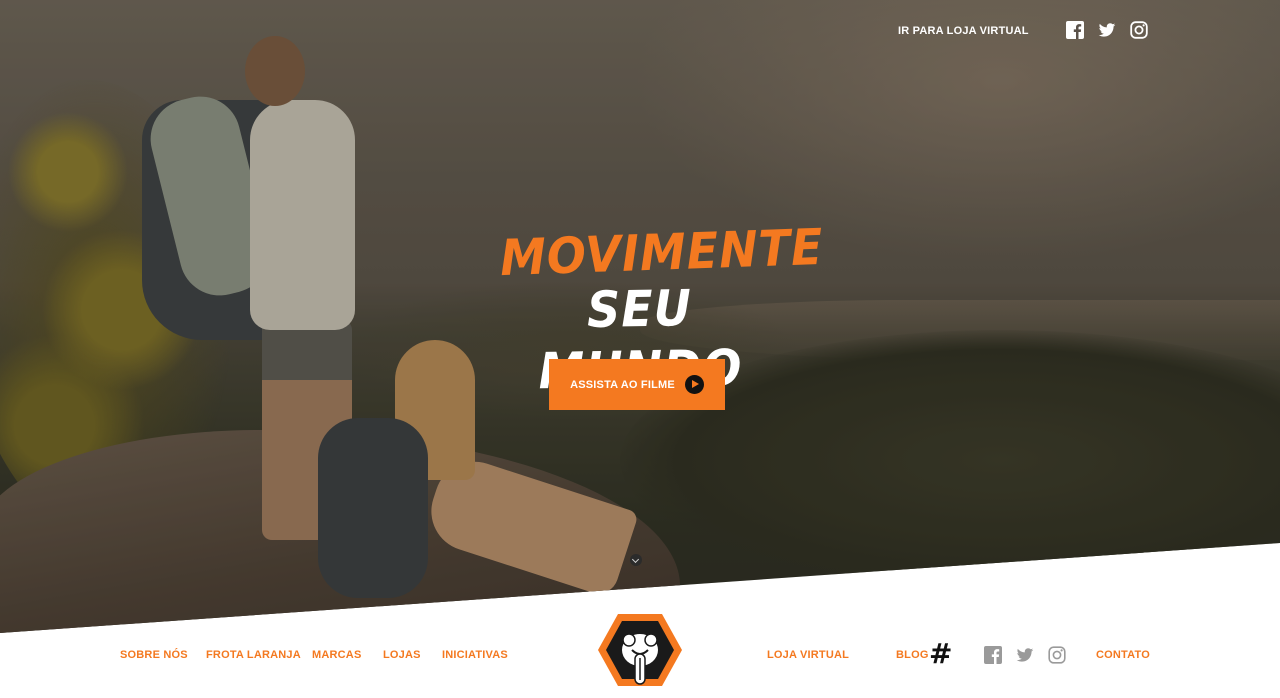 The image size is (1280, 698). What do you see at coordinates (154, 655) in the screenshot?
I see `nav-item-sobre-nos: SOBRE NÓS` at bounding box center [154, 655].